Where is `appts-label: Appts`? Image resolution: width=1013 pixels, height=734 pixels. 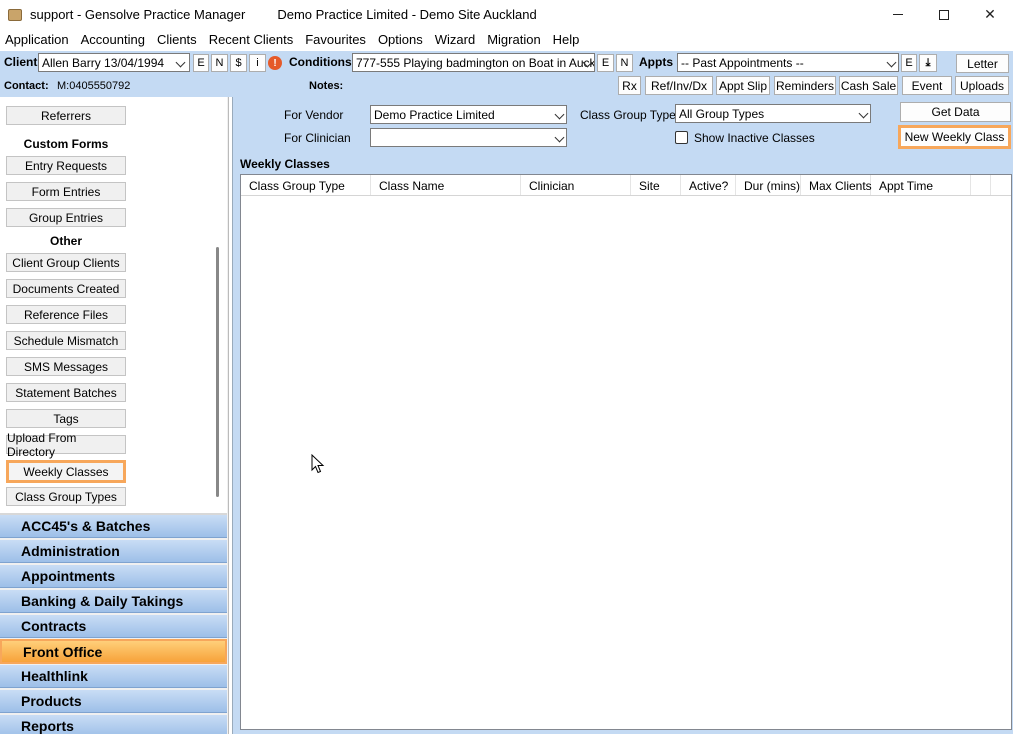
appts-label: Appts is located at coordinates (656, 62).